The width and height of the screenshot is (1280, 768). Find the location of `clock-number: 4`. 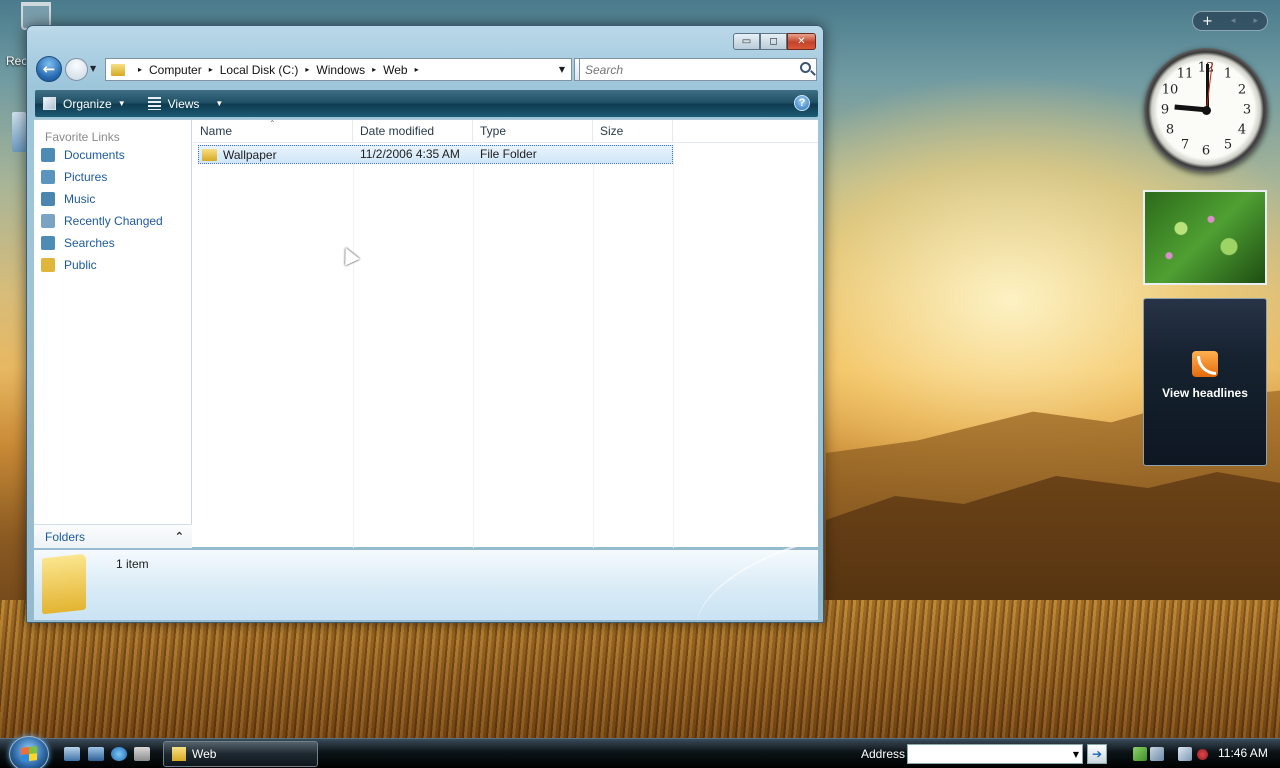

clock-number: 4 is located at coordinates (1242, 130).